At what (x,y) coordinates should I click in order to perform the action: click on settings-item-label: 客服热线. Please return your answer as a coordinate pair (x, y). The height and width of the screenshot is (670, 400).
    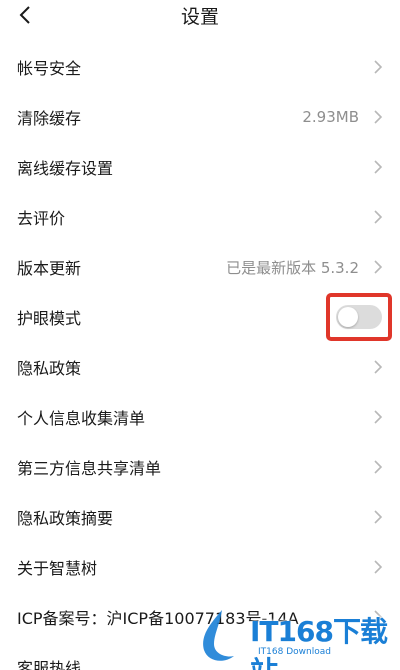
    Looking at the image, I should click on (49, 664).